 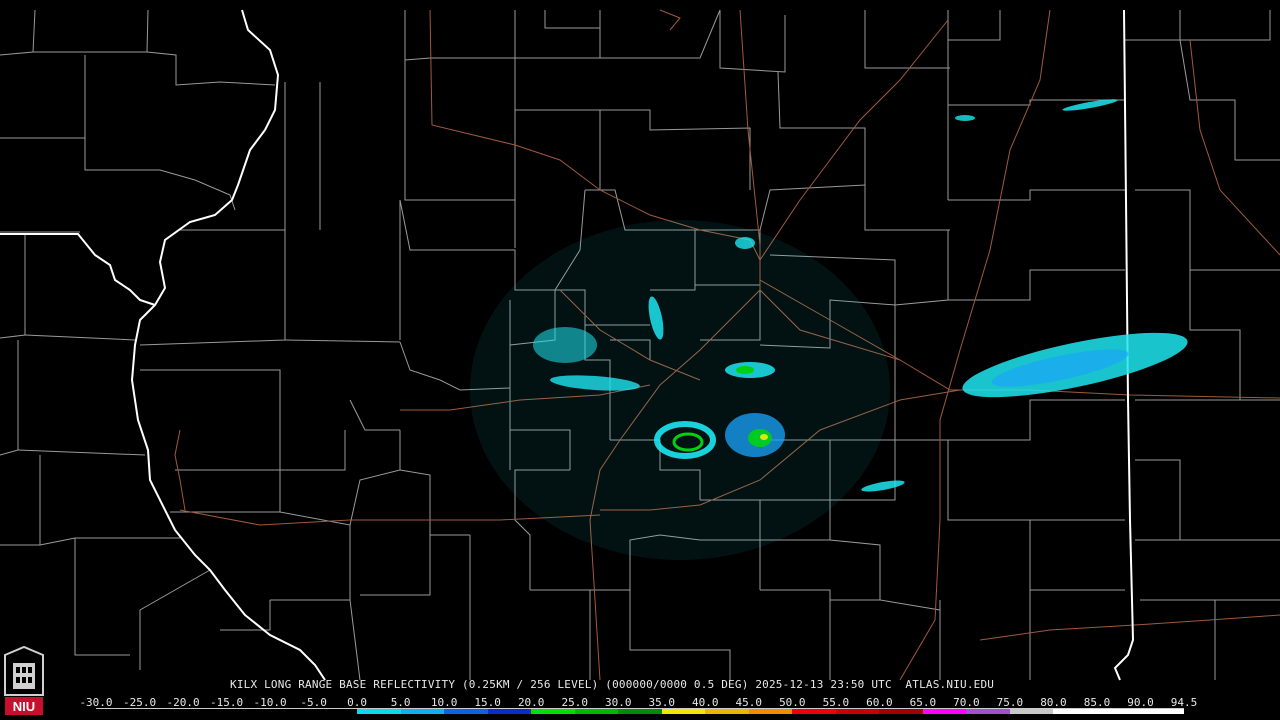 What do you see at coordinates (883, 486) in the screenshot?
I see `echo-southeast-streak` at bounding box center [883, 486].